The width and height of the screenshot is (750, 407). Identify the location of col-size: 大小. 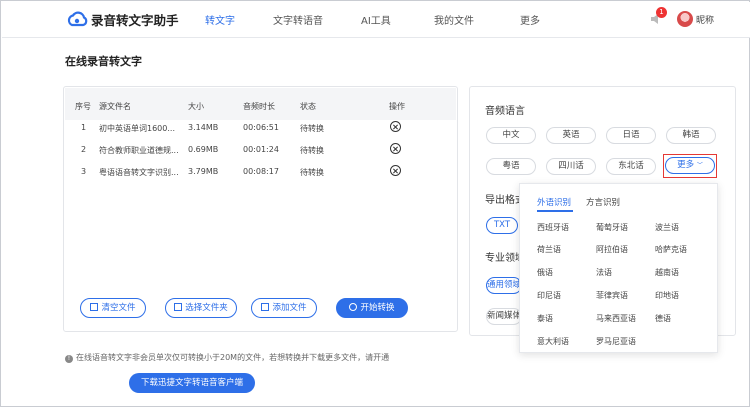
(196, 106).